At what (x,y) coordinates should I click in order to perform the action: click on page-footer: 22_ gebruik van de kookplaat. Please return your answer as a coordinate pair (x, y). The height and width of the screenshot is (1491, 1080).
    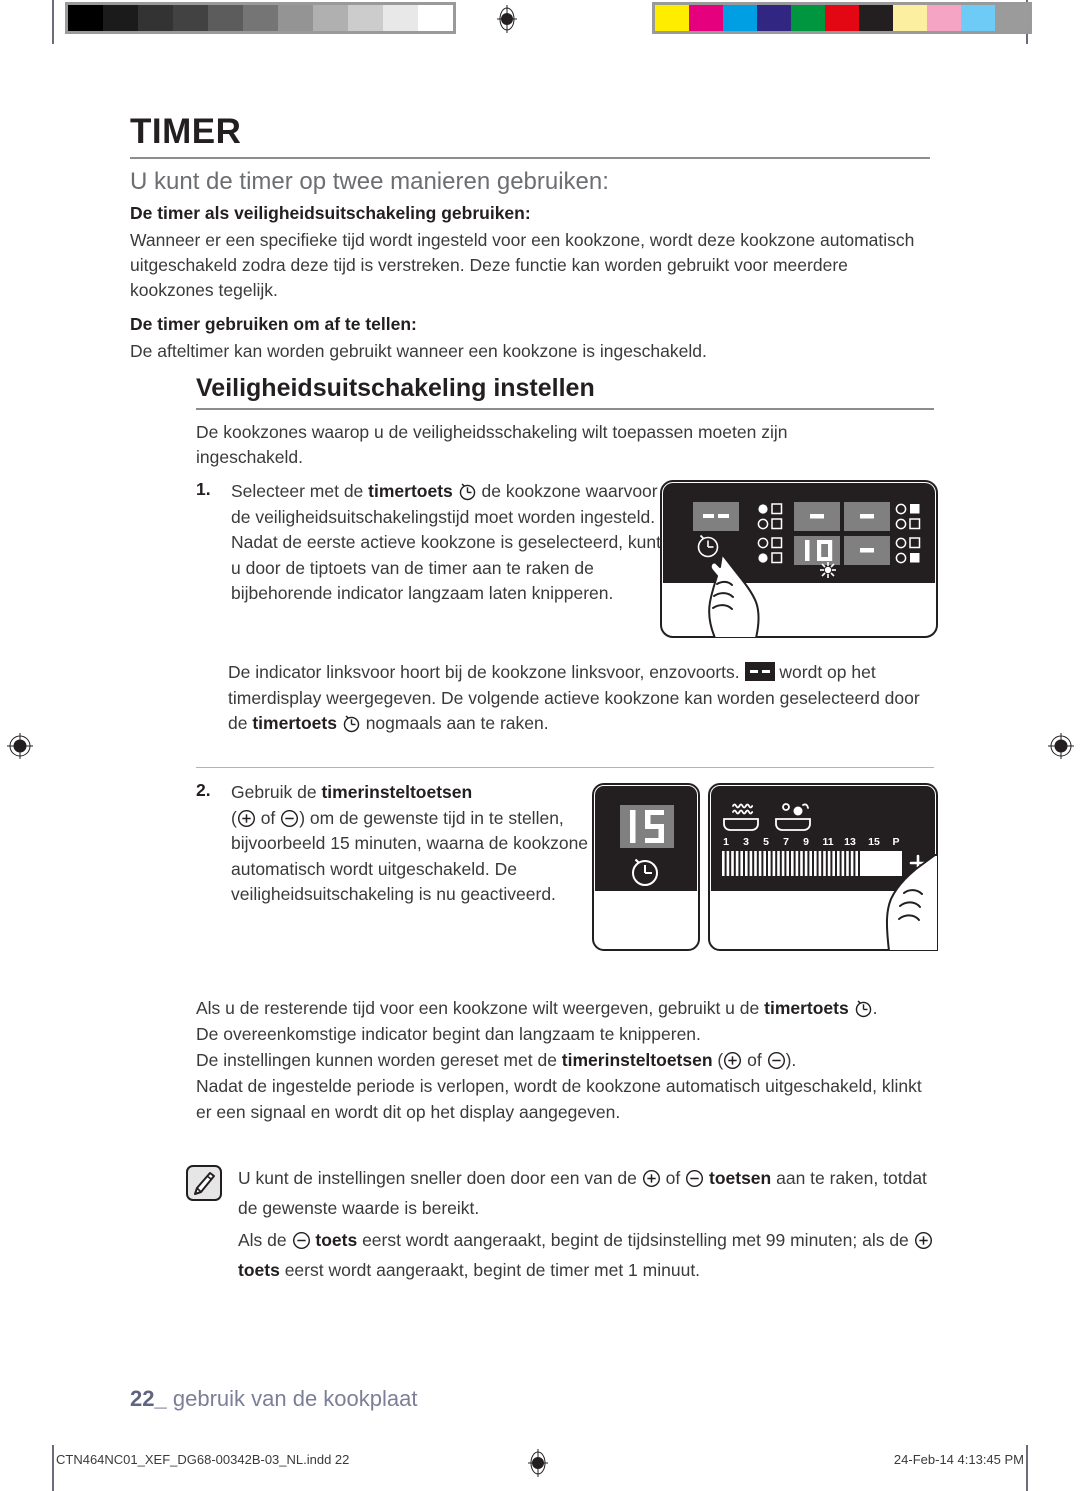
    Looking at the image, I should click on (273, 1399).